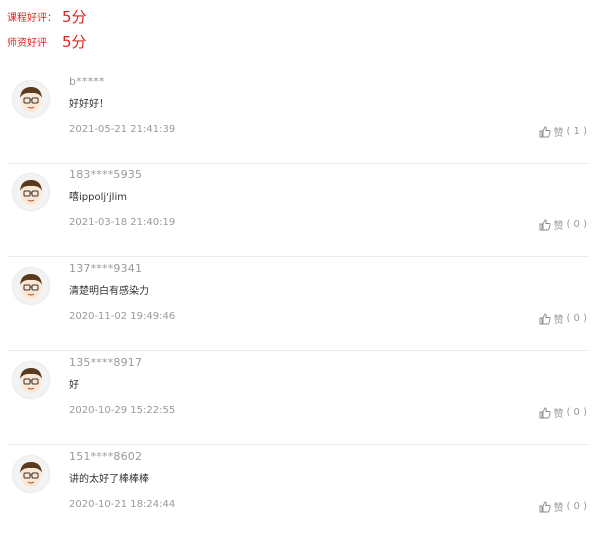 Image resolution: width=600 pixels, height=538 pixels. I want to click on review-date: 2021-05-21 21:41:39, so click(122, 129).